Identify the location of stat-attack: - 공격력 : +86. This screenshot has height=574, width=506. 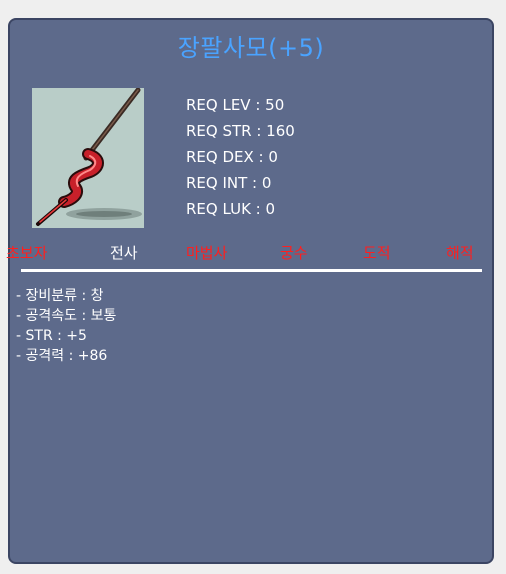
(62, 356).